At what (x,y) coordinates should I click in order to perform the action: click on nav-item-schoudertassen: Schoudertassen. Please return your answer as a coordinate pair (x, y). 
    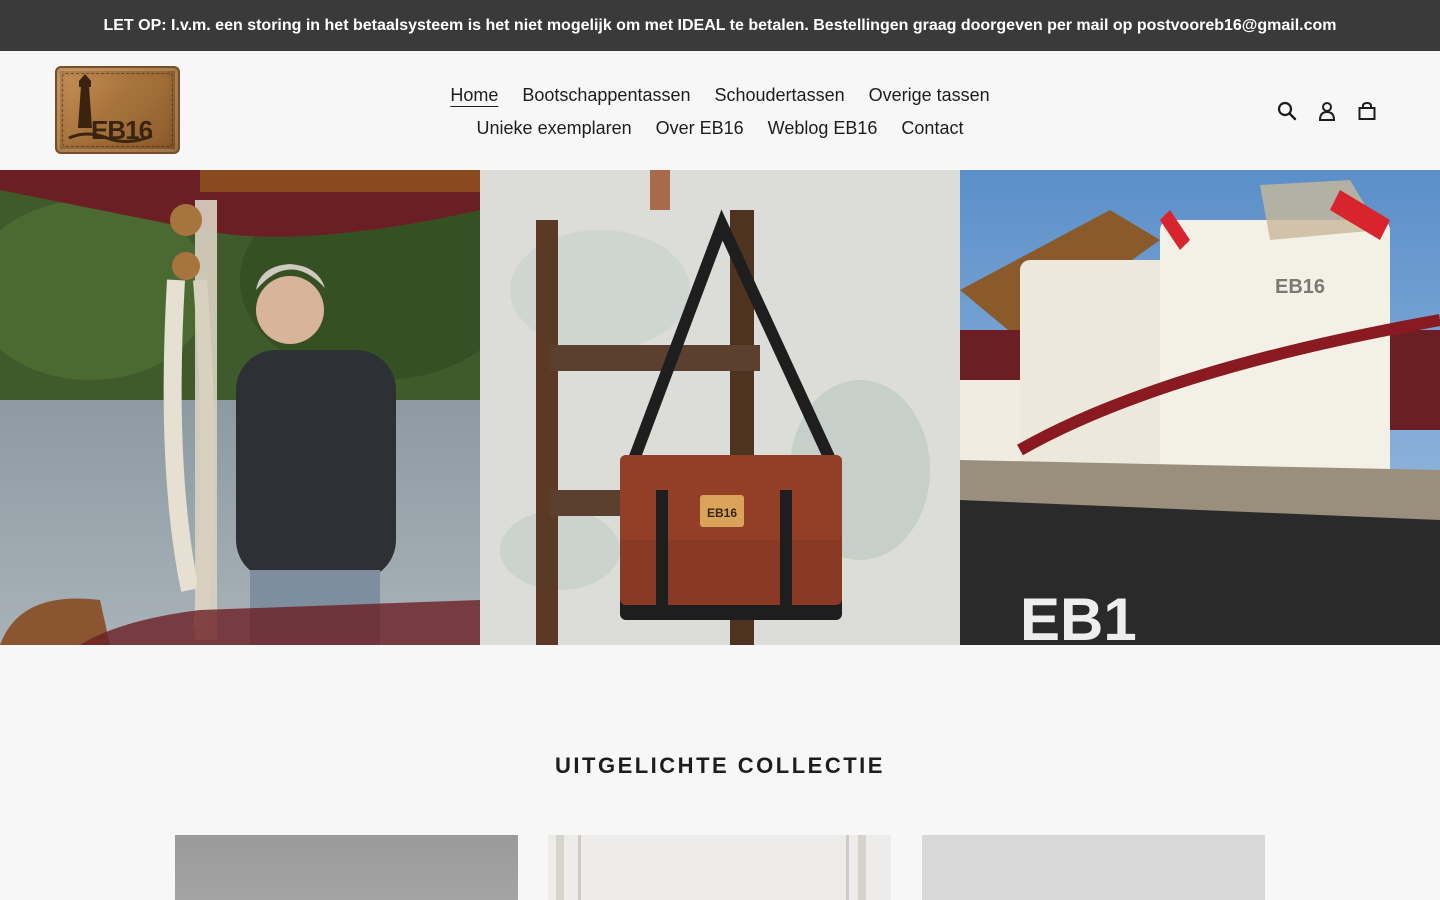
    Looking at the image, I should click on (780, 95).